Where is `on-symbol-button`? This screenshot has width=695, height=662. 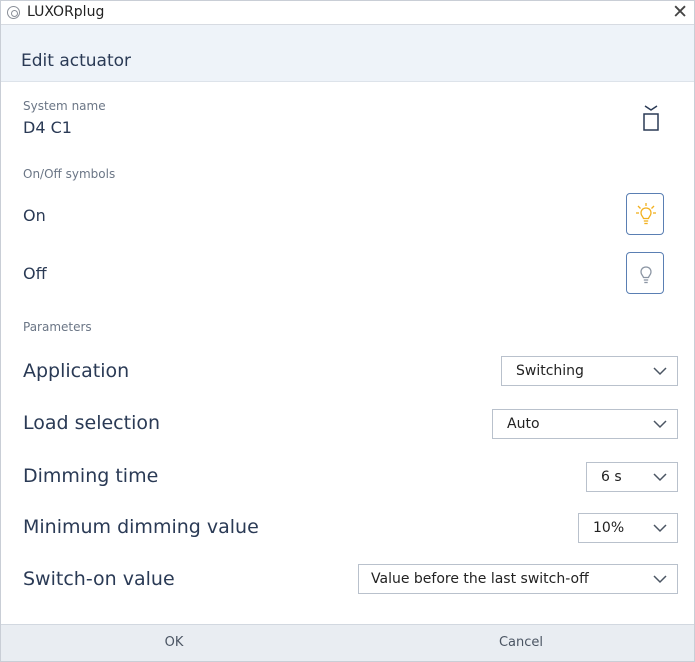
on-symbol-button is located at coordinates (645, 214).